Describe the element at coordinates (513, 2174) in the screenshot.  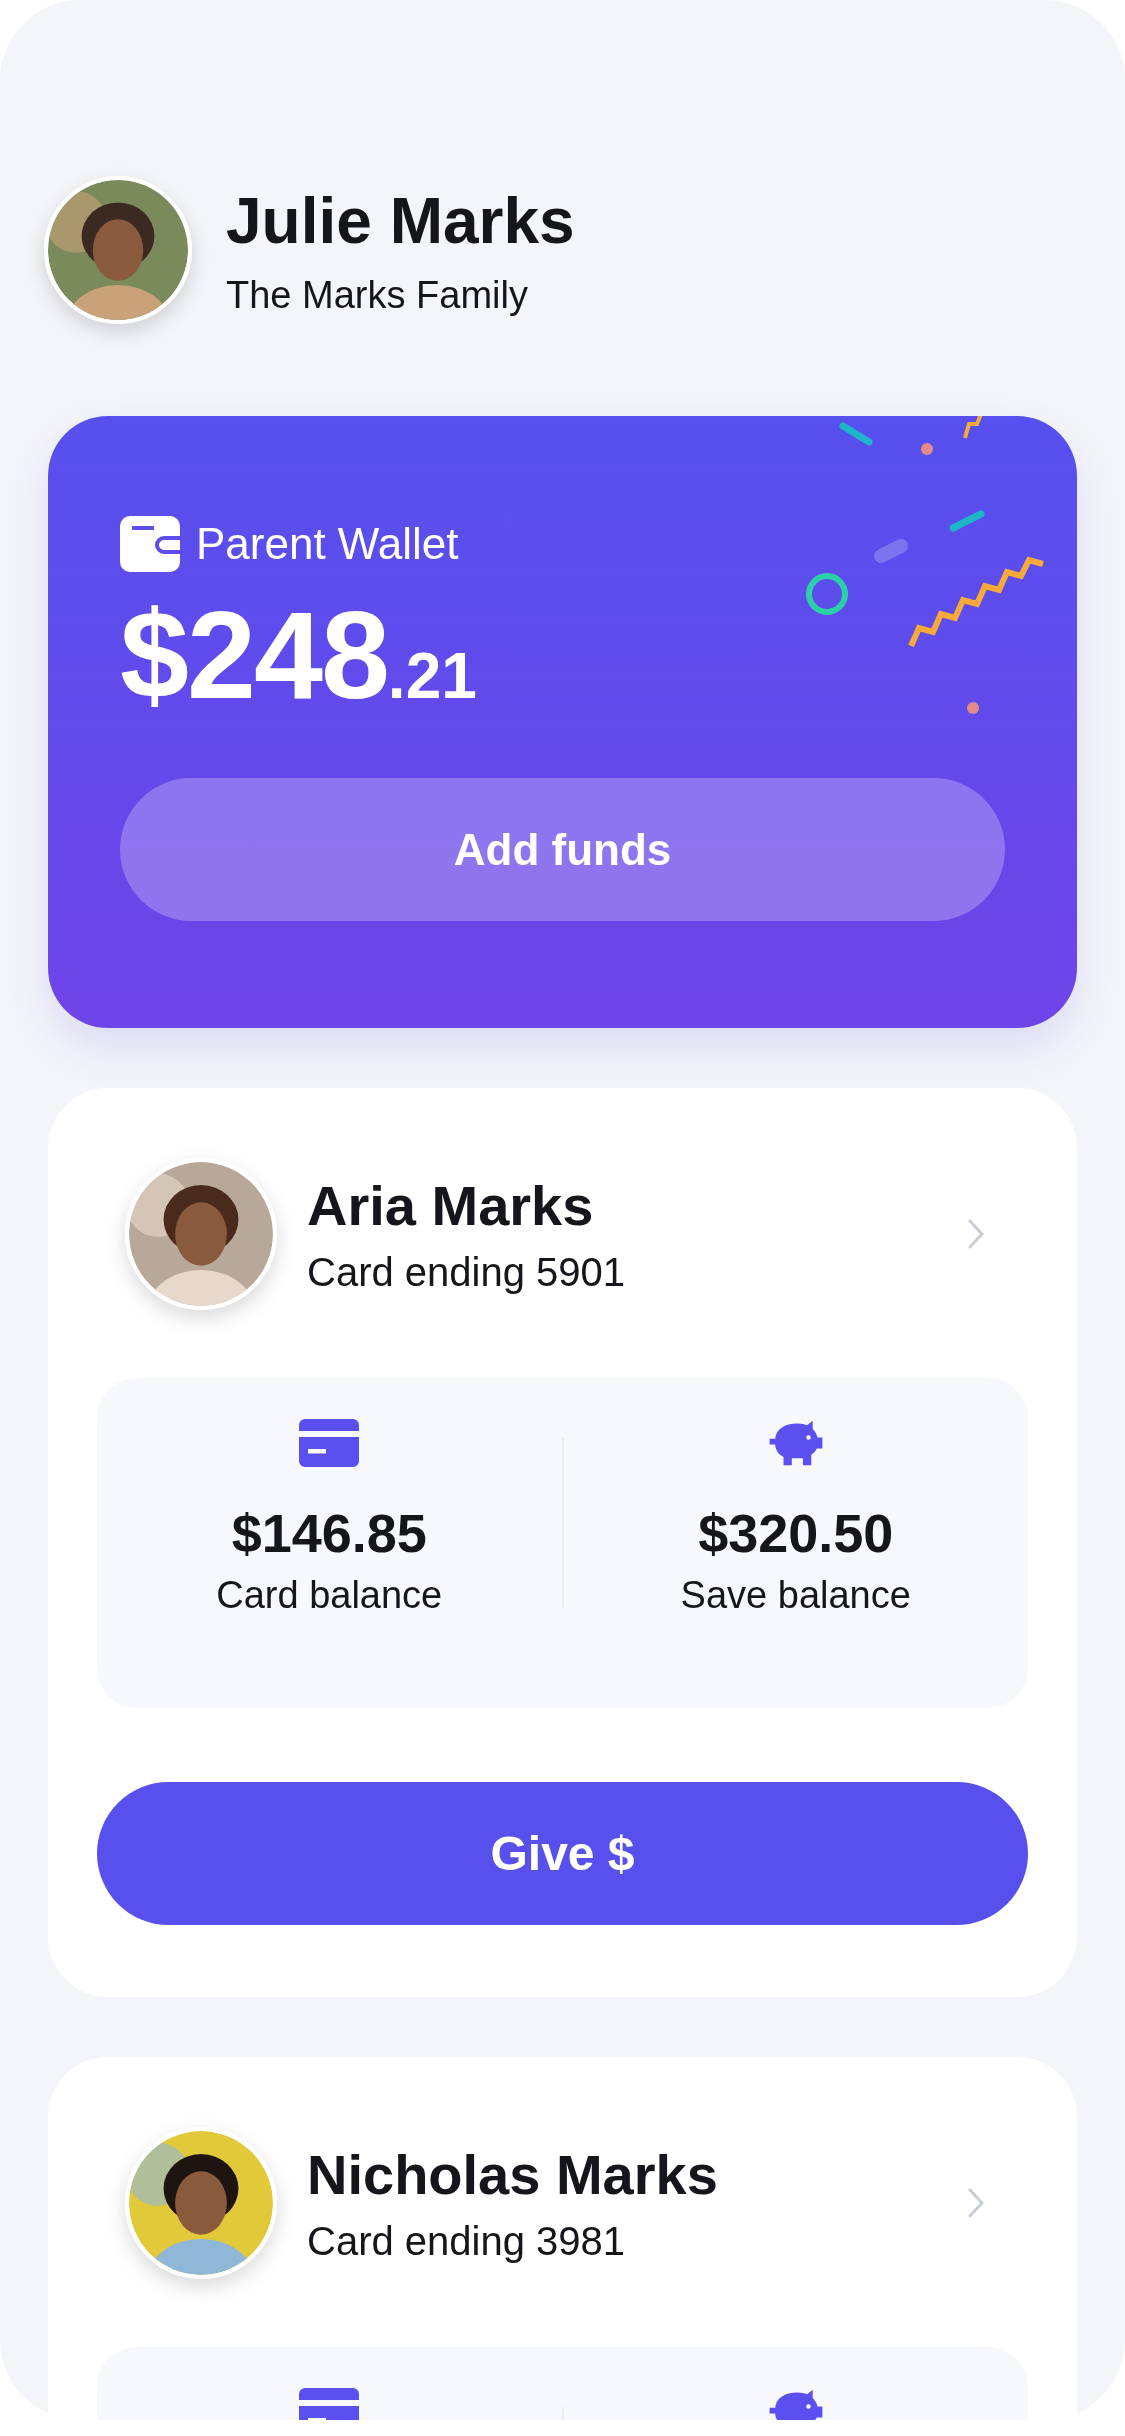
I see `child-name: Nicholas Marks` at that location.